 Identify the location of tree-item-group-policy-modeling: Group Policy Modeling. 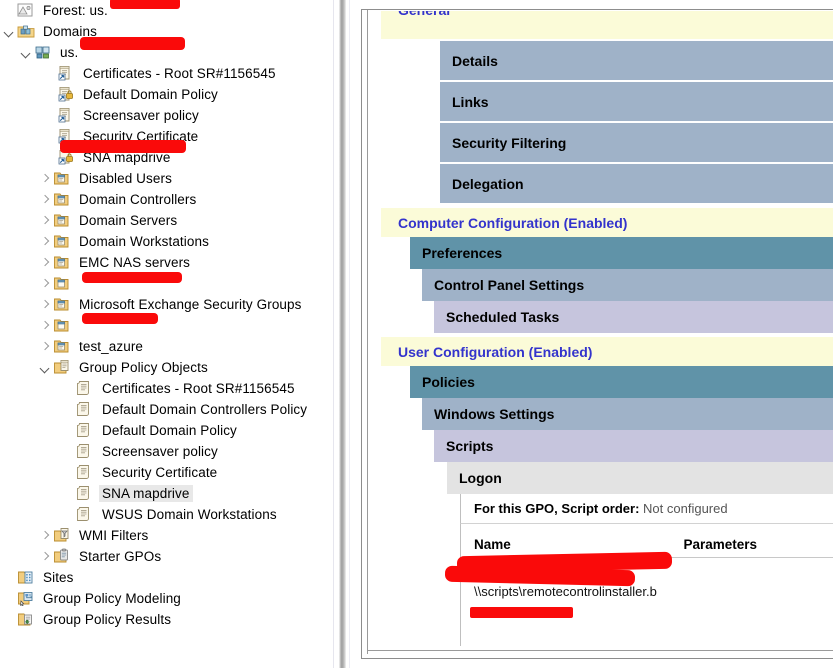
(165, 598).